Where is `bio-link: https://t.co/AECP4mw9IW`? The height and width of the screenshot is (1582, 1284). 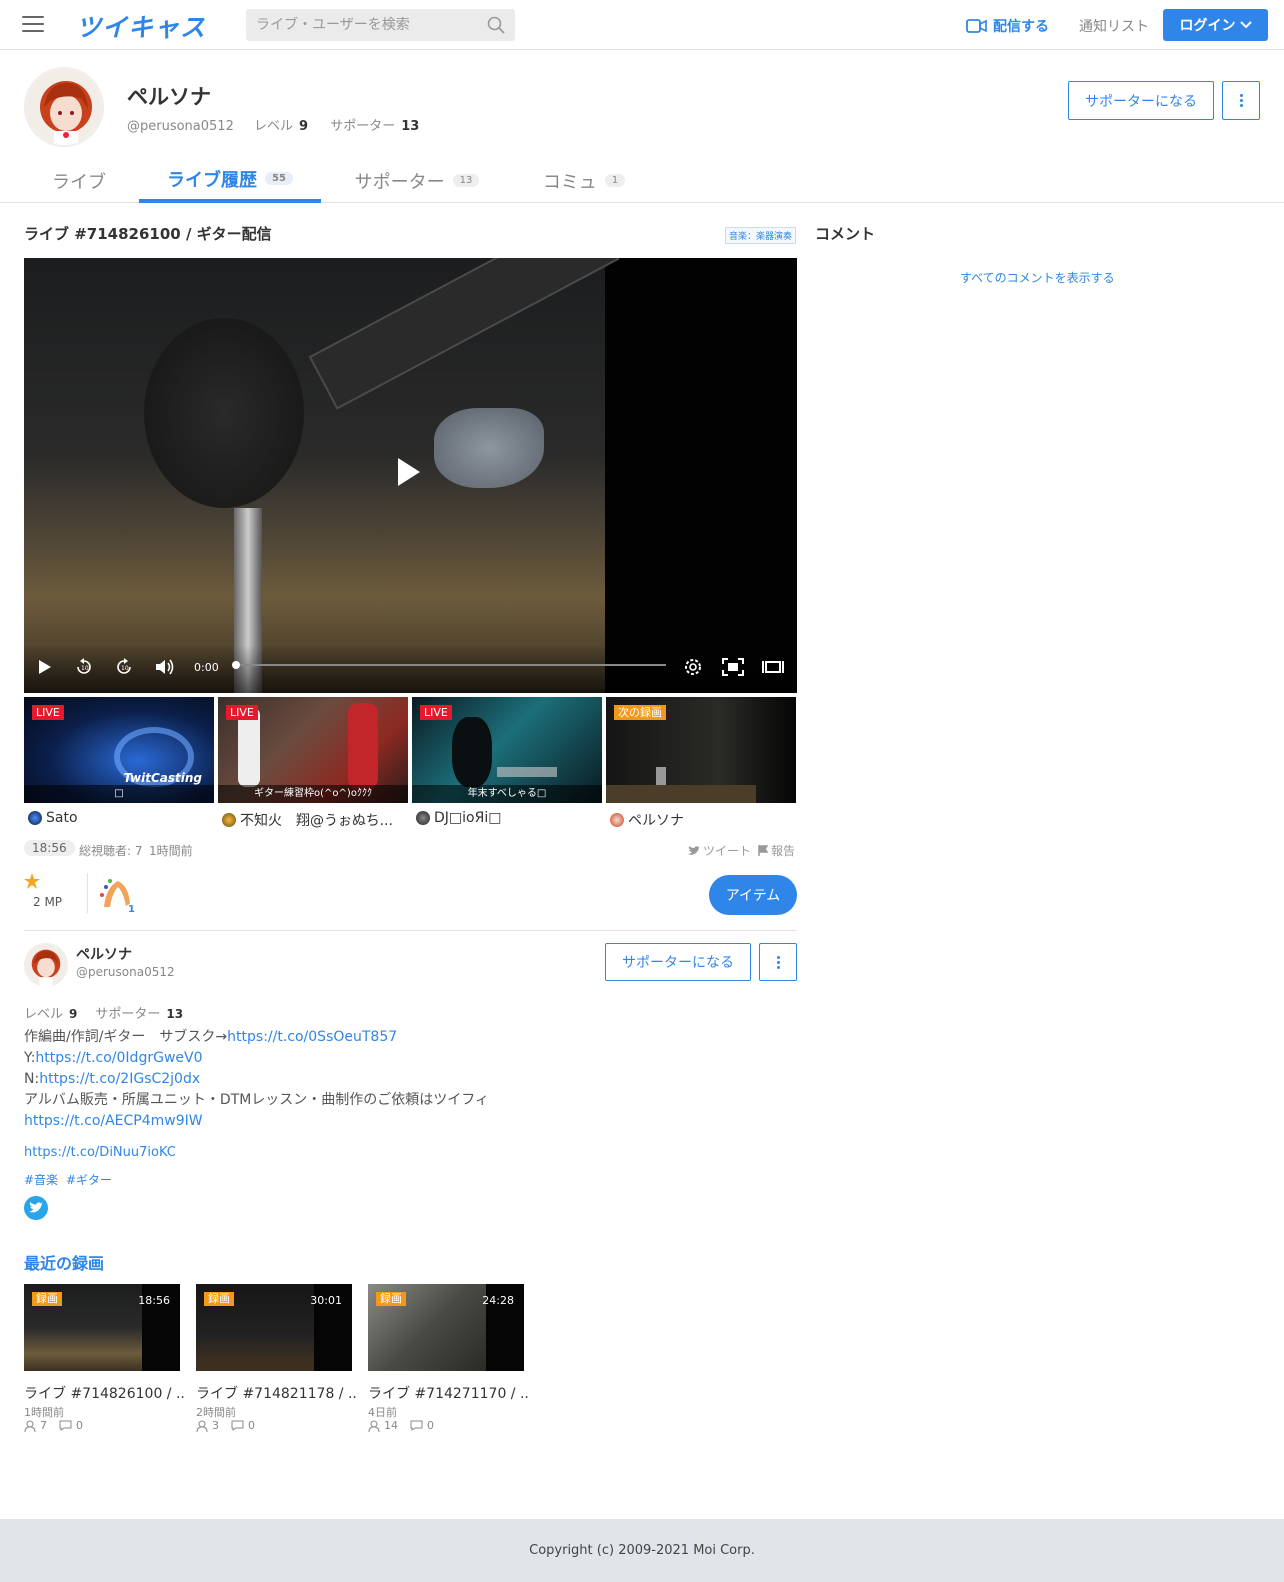
bio-link: https://t.co/AECP4mw9IW is located at coordinates (113, 1121).